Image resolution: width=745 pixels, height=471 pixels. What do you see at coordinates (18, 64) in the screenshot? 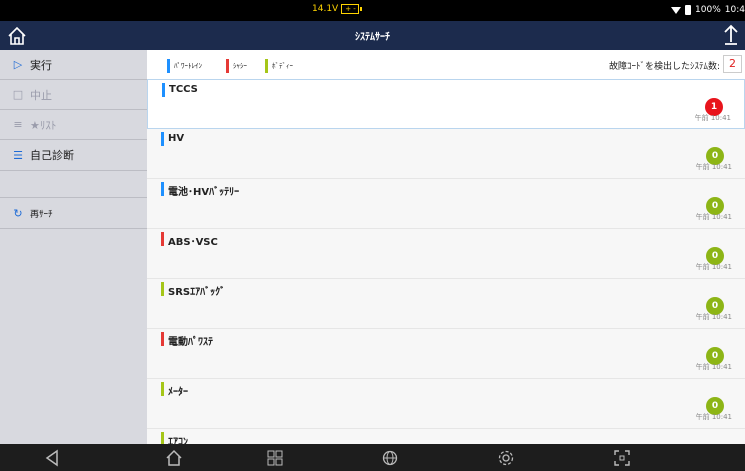
I see `play-icon: ▷` at bounding box center [18, 64].